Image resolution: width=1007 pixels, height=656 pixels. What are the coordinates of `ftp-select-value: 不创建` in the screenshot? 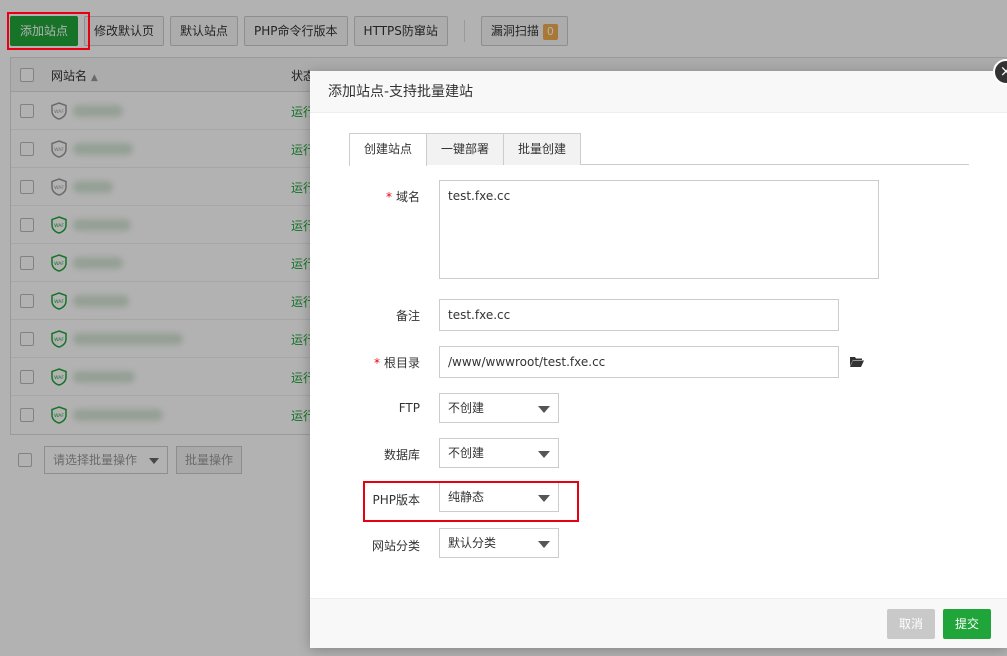 It's located at (466, 408).